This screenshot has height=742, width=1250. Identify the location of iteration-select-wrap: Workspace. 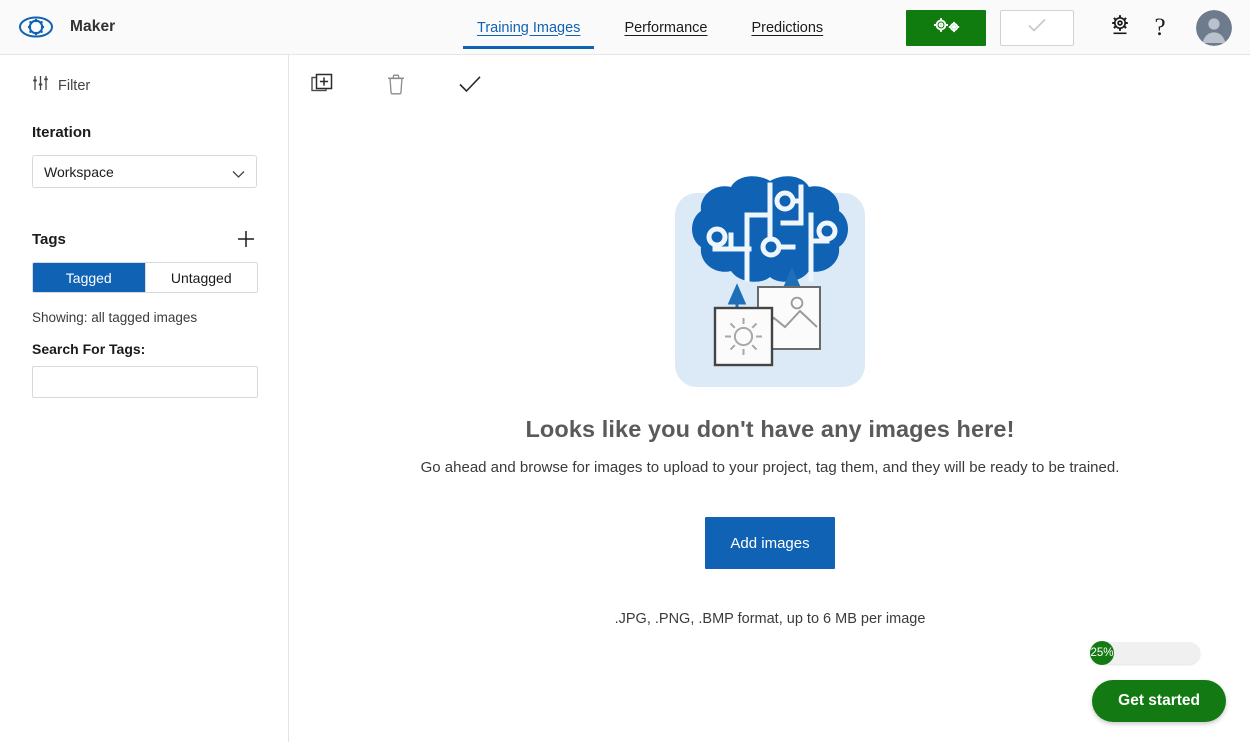
(144, 171).